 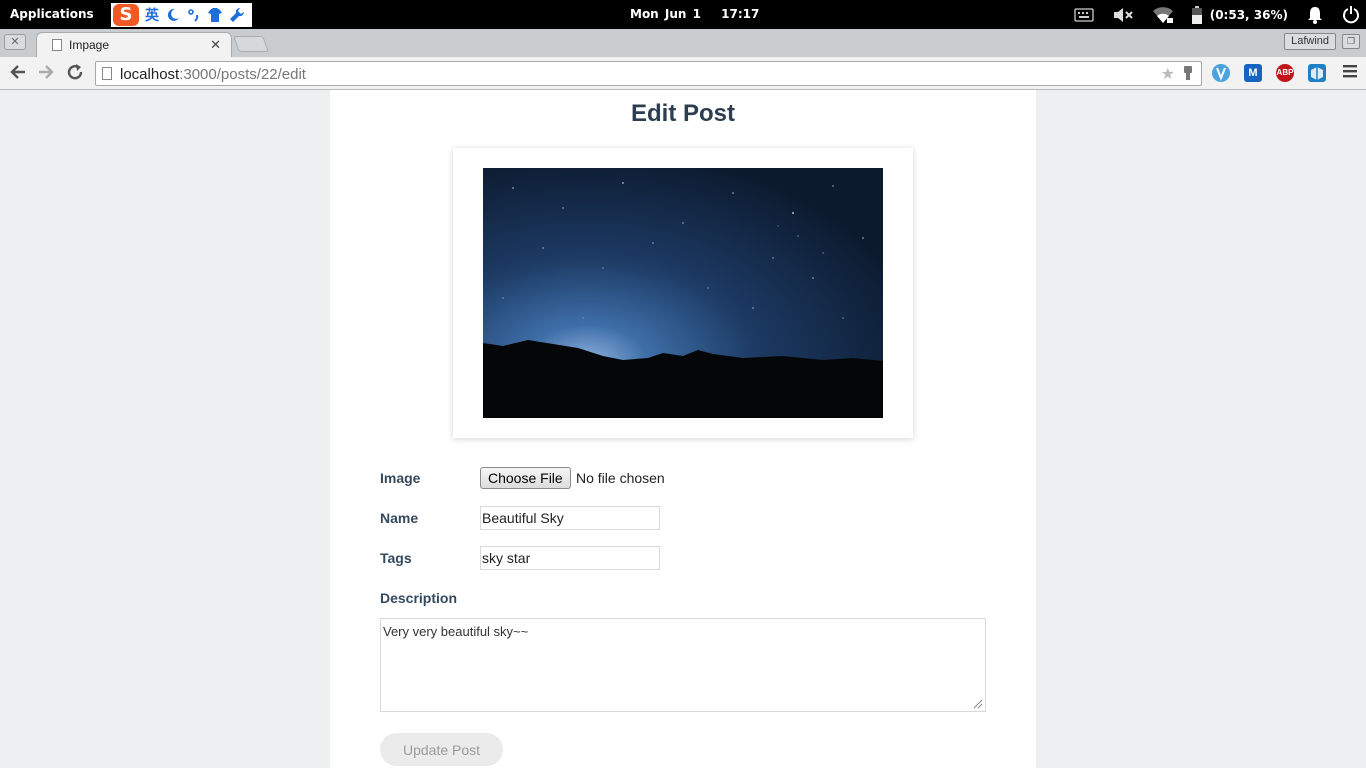 I want to click on tags-input, so click(x=570, y=558).